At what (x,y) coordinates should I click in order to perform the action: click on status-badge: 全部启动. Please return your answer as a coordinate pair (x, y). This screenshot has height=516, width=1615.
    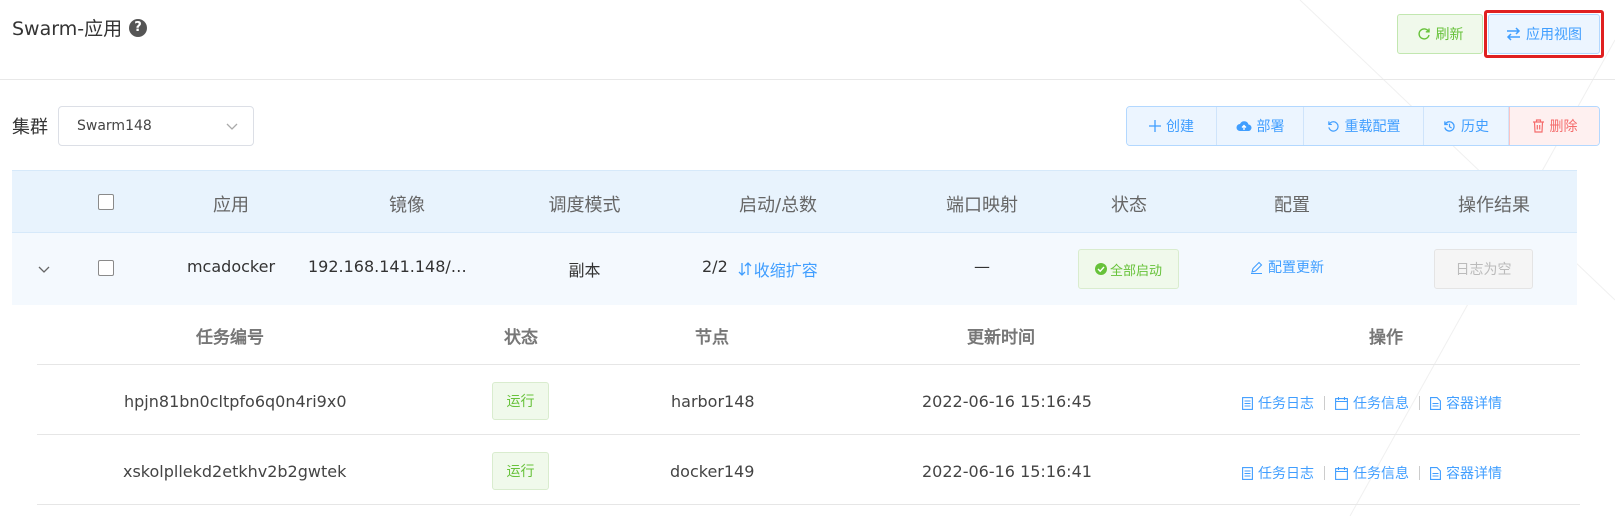
    Looking at the image, I should click on (1128, 269).